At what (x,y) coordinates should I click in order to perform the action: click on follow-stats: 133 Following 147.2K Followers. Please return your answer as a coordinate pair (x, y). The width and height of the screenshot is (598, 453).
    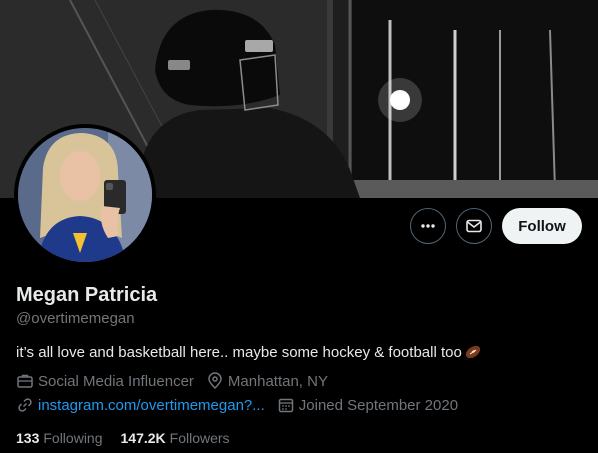
    Looking at the image, I should click on (132, 438).